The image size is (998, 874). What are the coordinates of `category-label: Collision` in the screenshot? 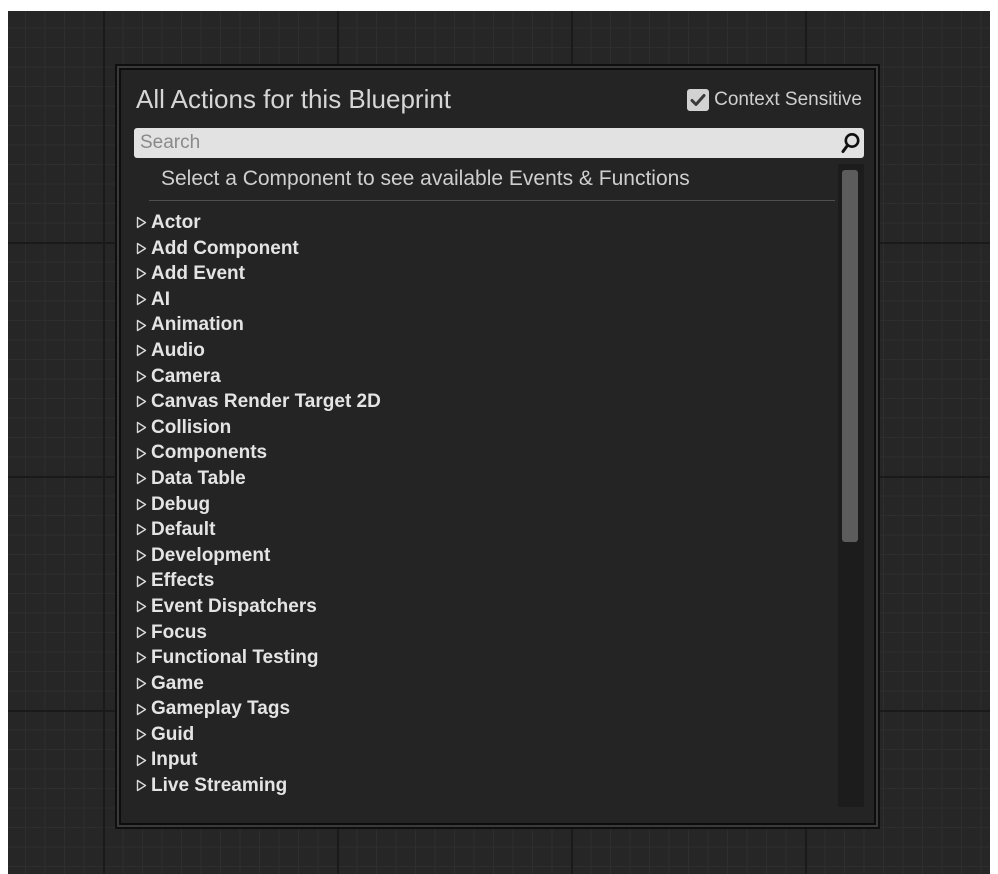 It's located at (191, 427).